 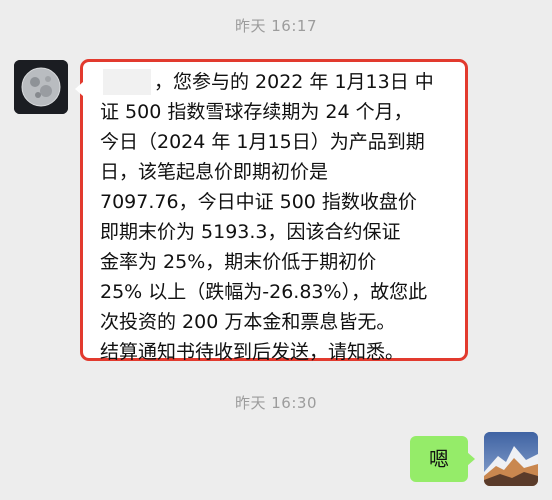 I want to click on message-line: 今日（2024 年 1月15日）为产品到期, so click(x=262, y=142).